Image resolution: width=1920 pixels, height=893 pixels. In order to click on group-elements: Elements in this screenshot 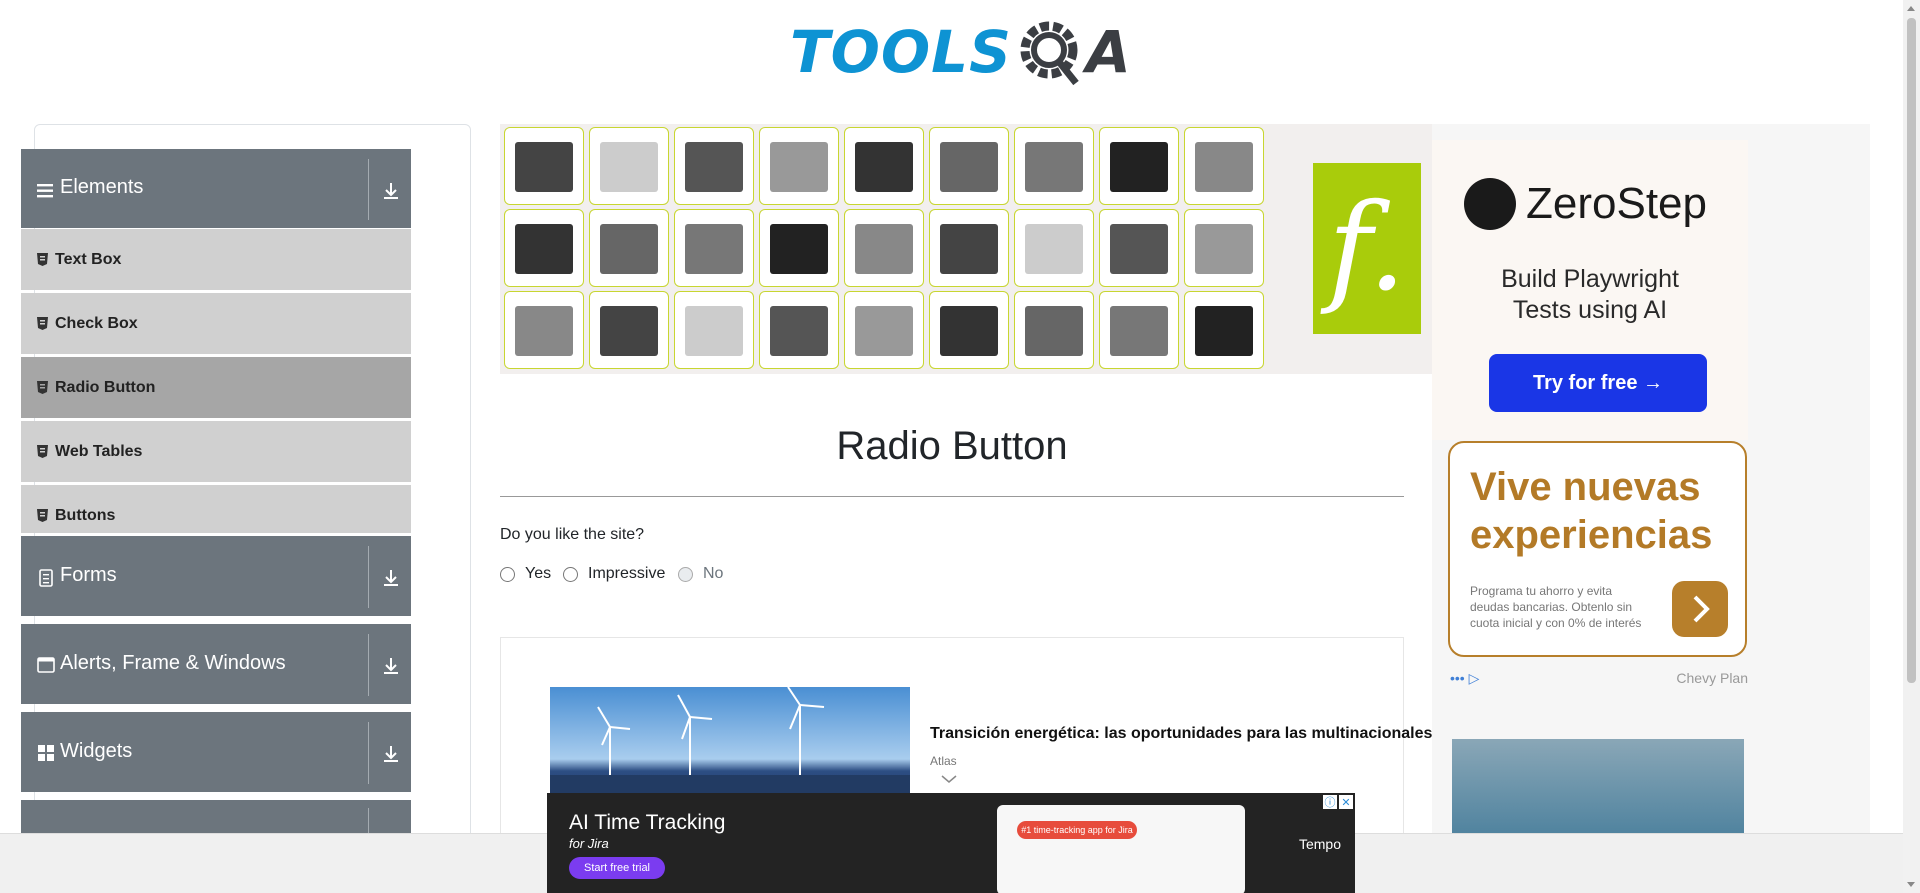, I will do `click(216, 188)`.